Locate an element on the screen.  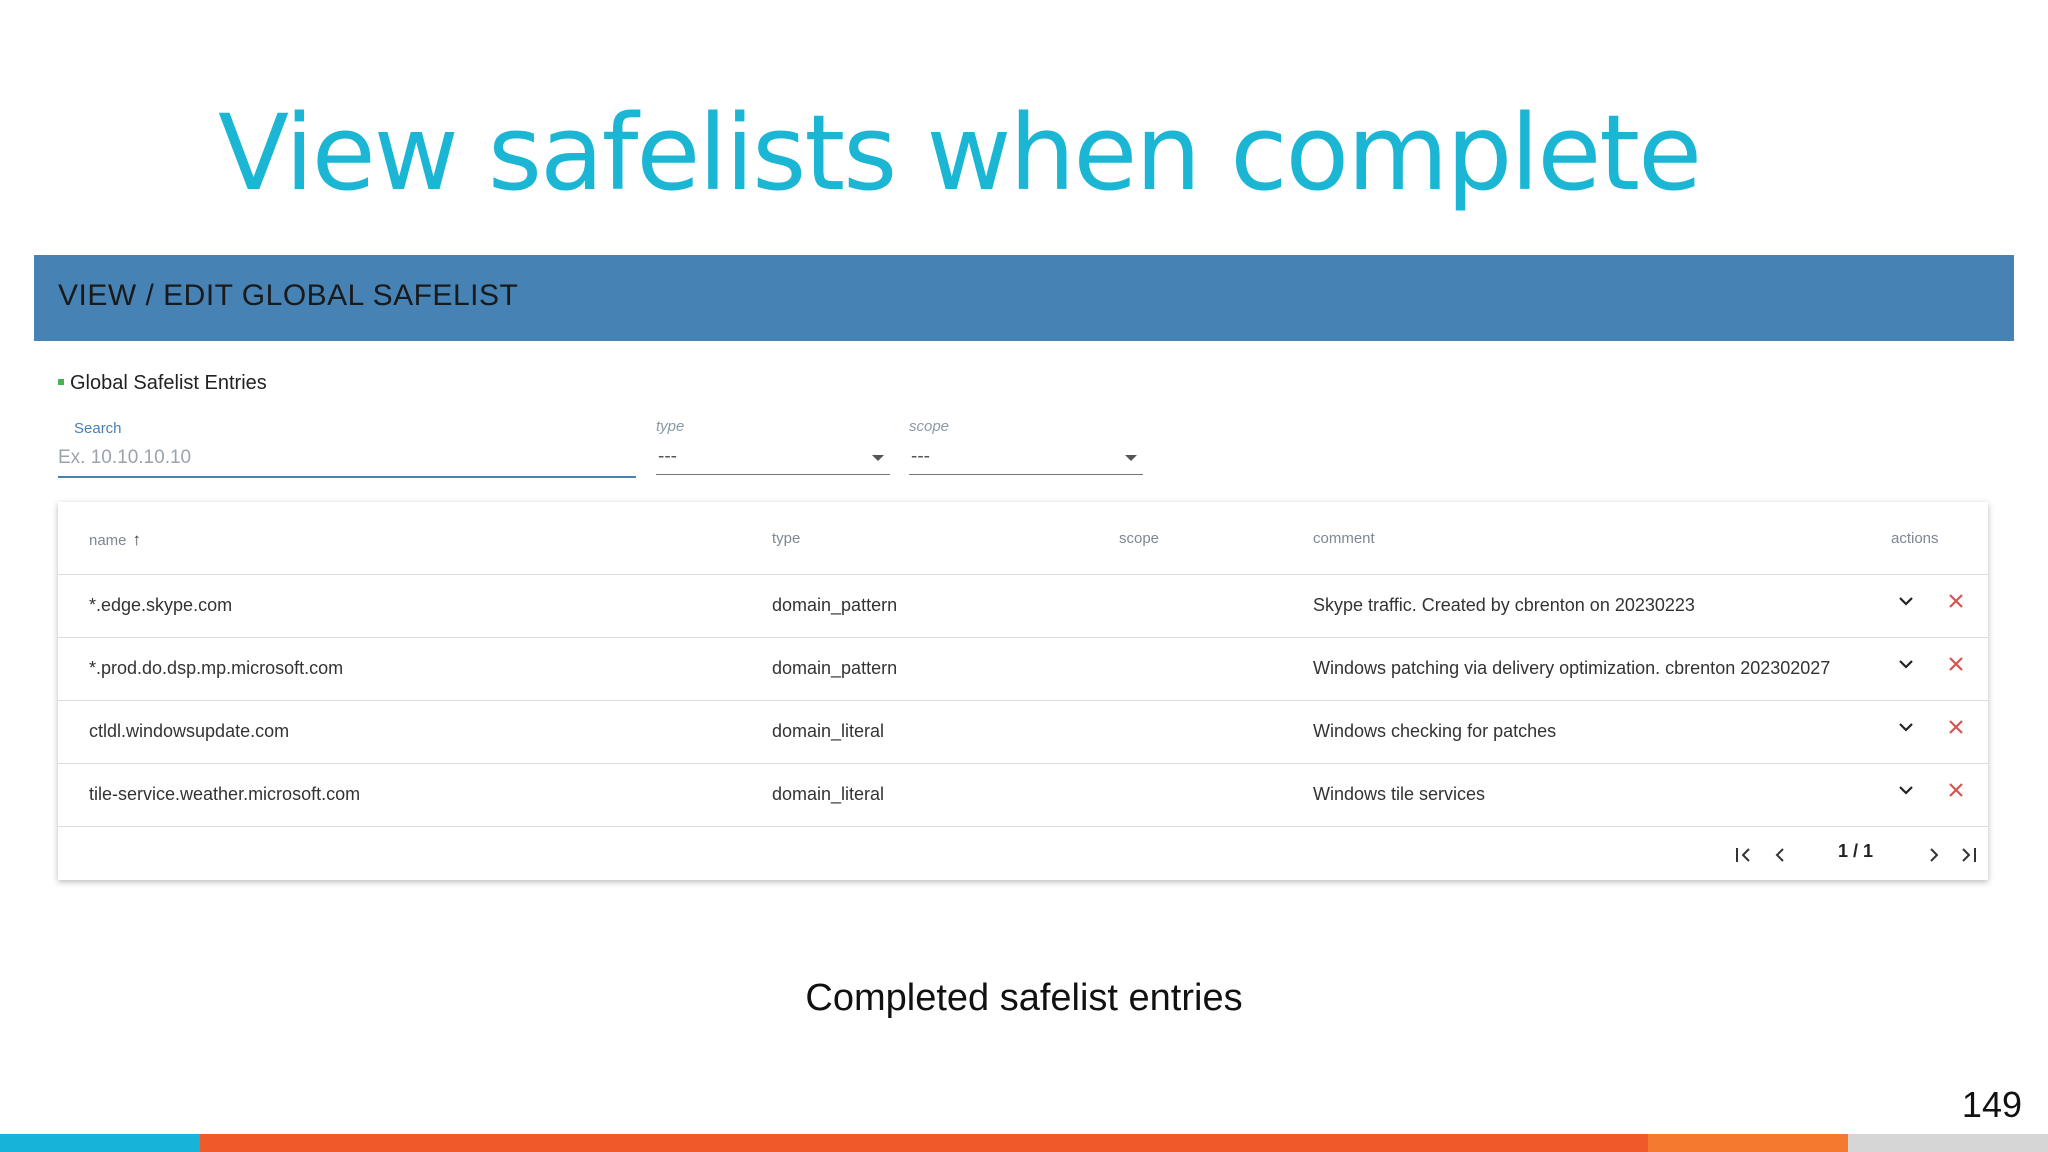
section-label: Global Safelist Entries is located at coordinates (162, 383).